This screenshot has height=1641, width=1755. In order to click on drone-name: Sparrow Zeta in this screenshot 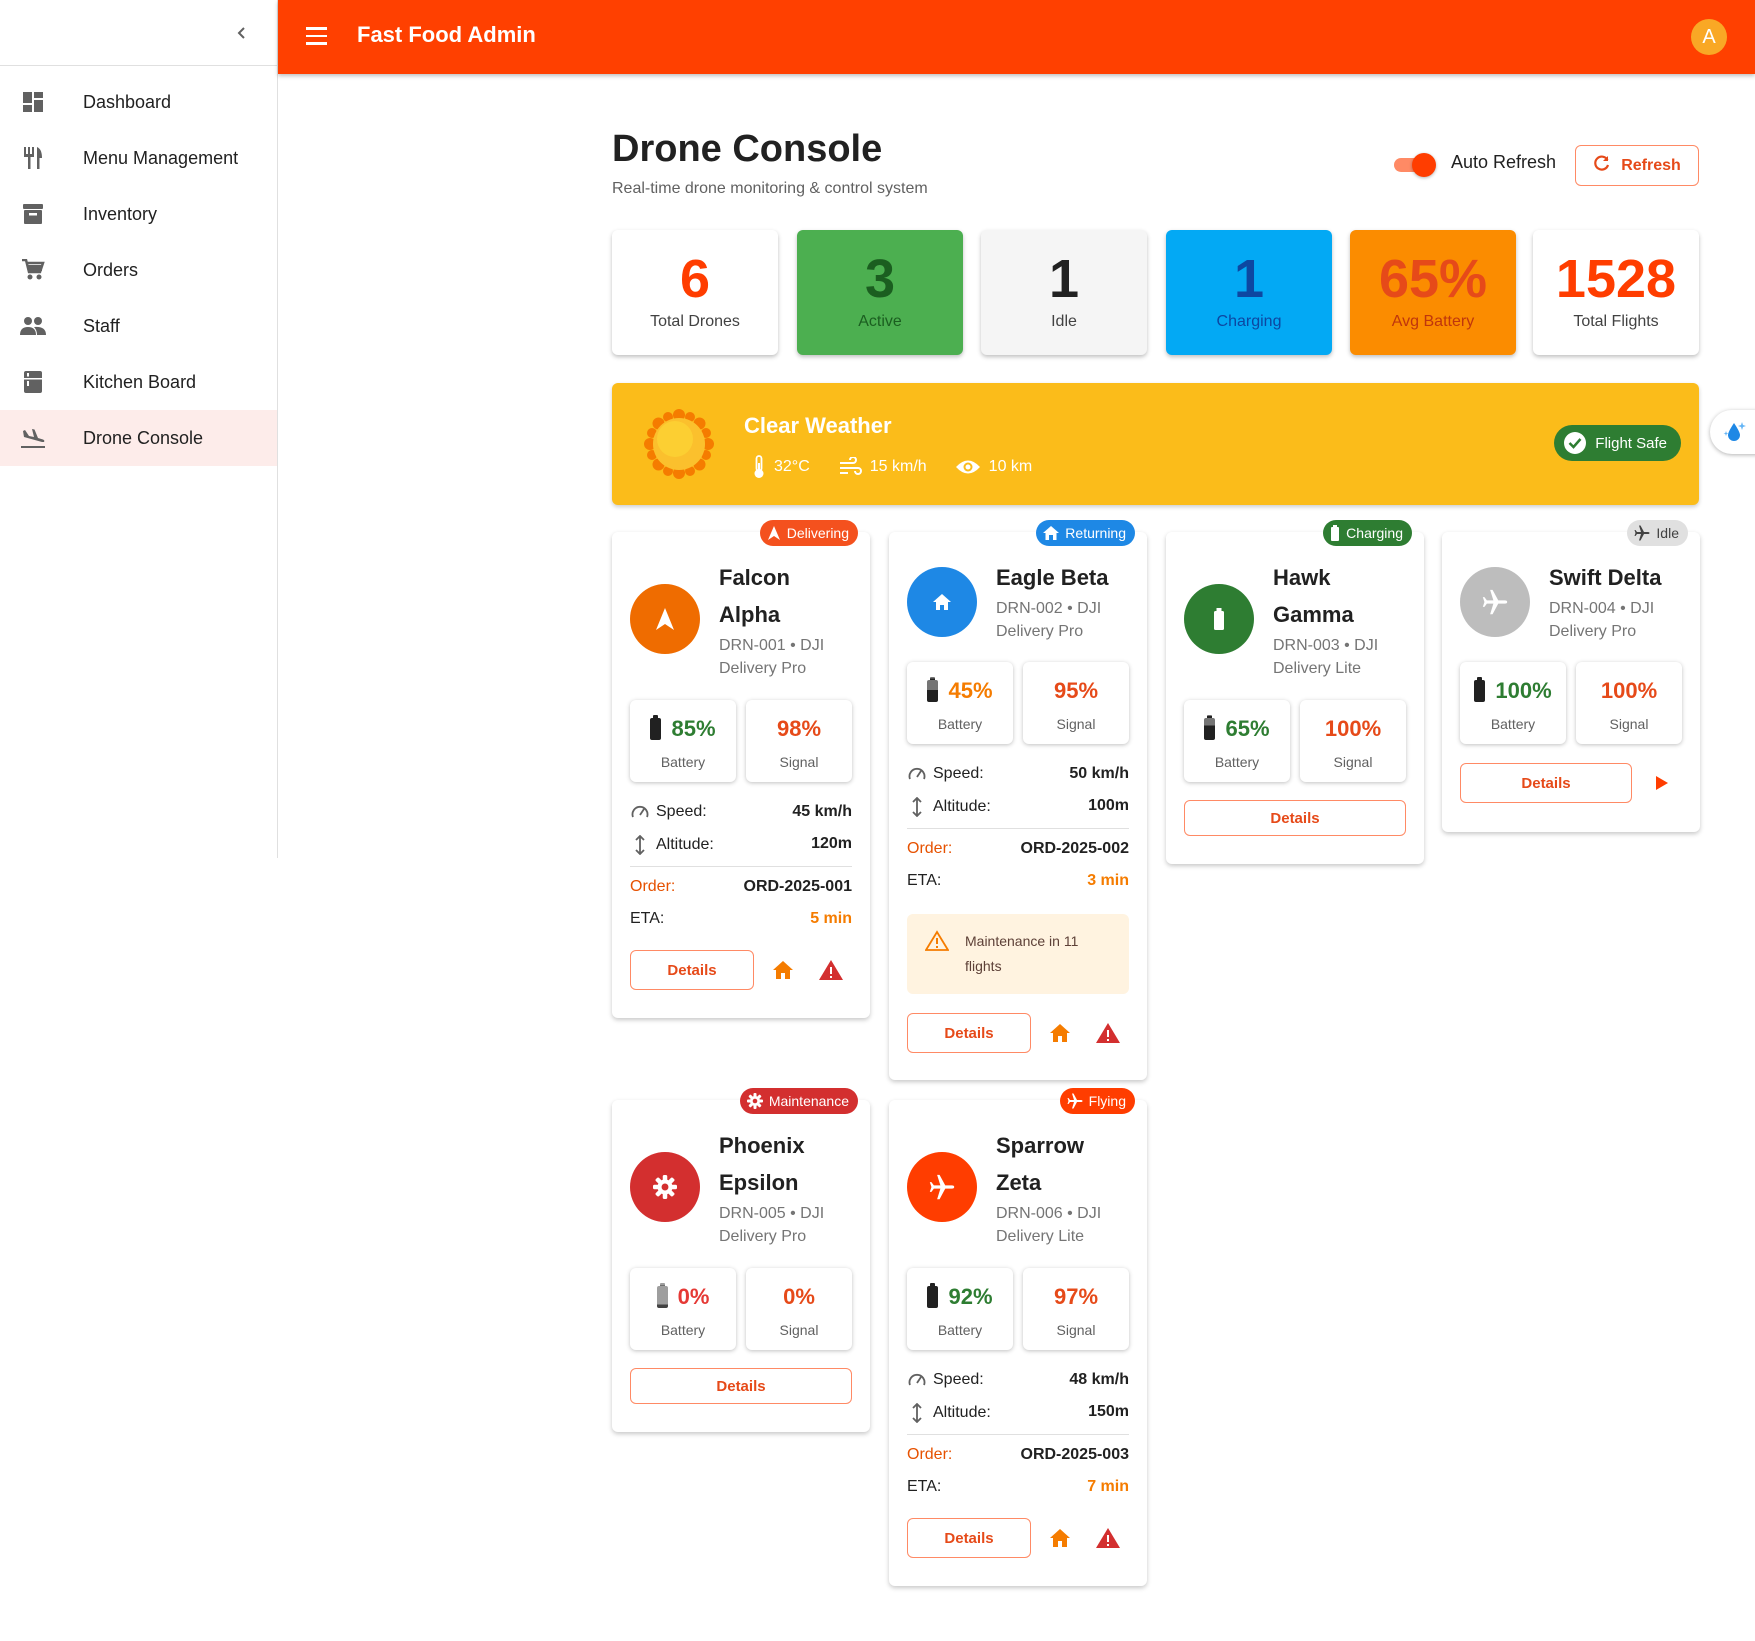, I will do `click(1066, 1164)`.